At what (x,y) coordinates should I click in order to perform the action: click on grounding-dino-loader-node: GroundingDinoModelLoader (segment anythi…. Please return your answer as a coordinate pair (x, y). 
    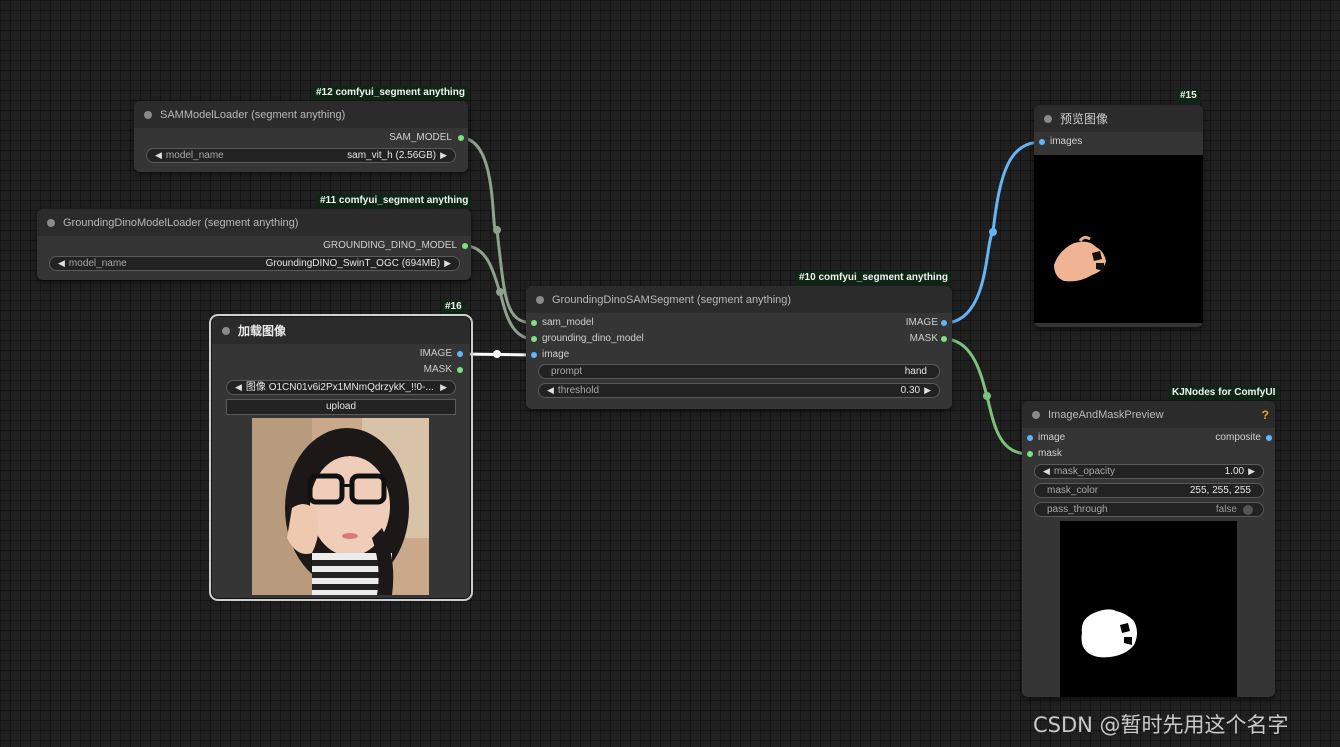
    Looking at the image, I should click on (254, 244).